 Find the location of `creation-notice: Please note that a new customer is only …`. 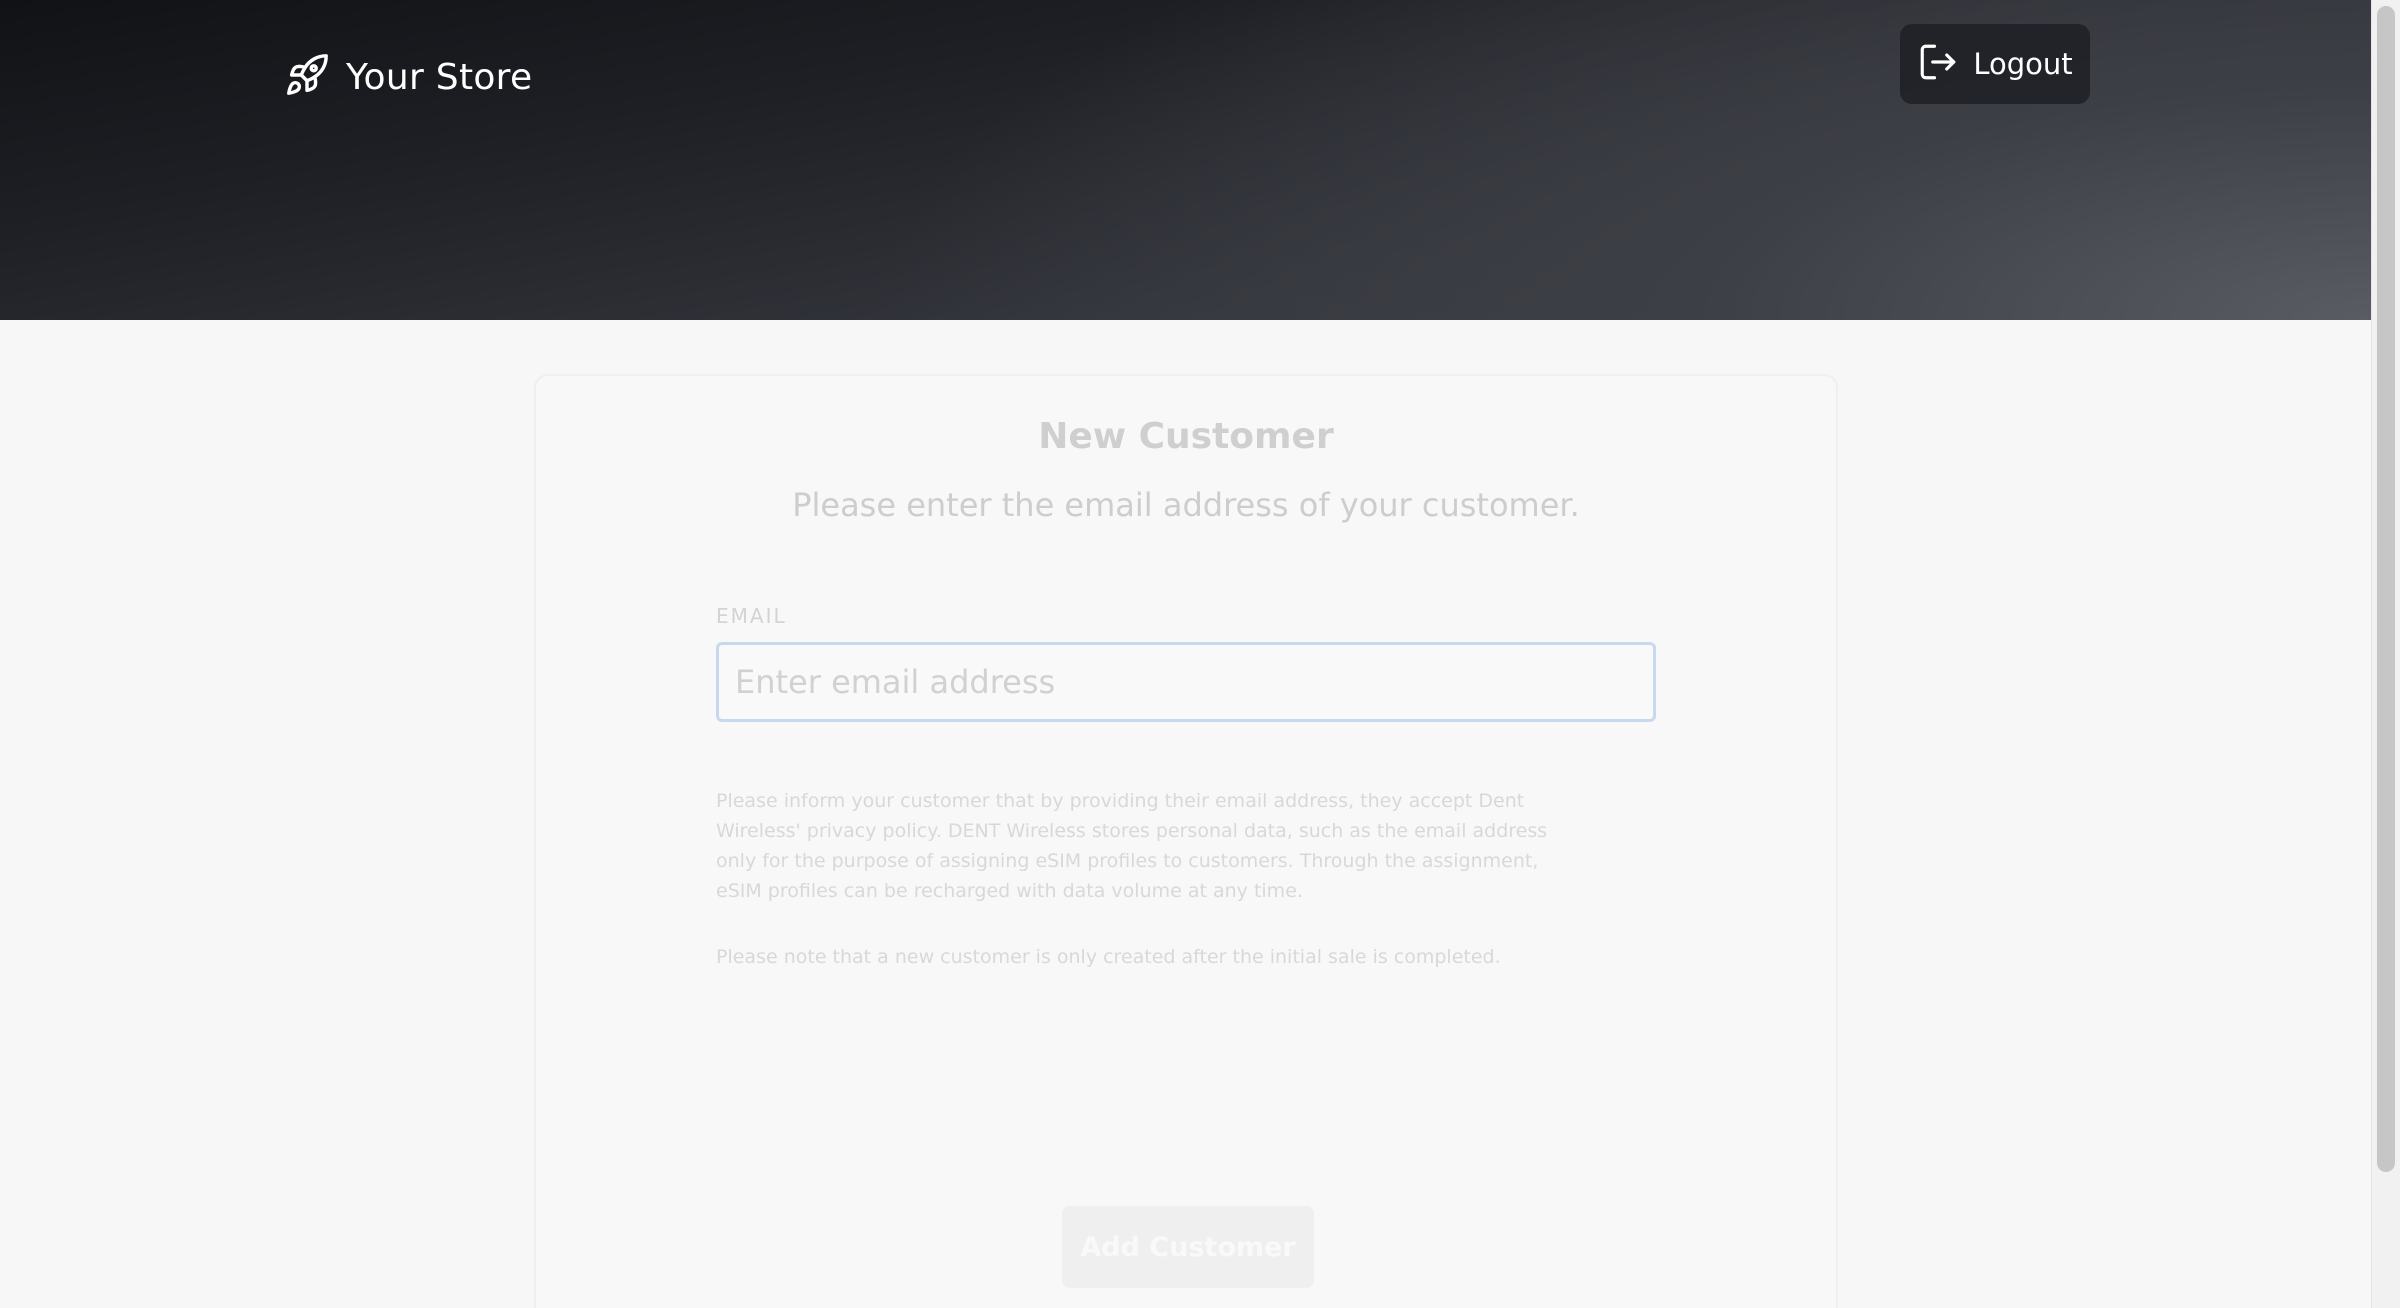

creation-notice: Please note that a new customer is only … is located at coordinates (1108, 957).